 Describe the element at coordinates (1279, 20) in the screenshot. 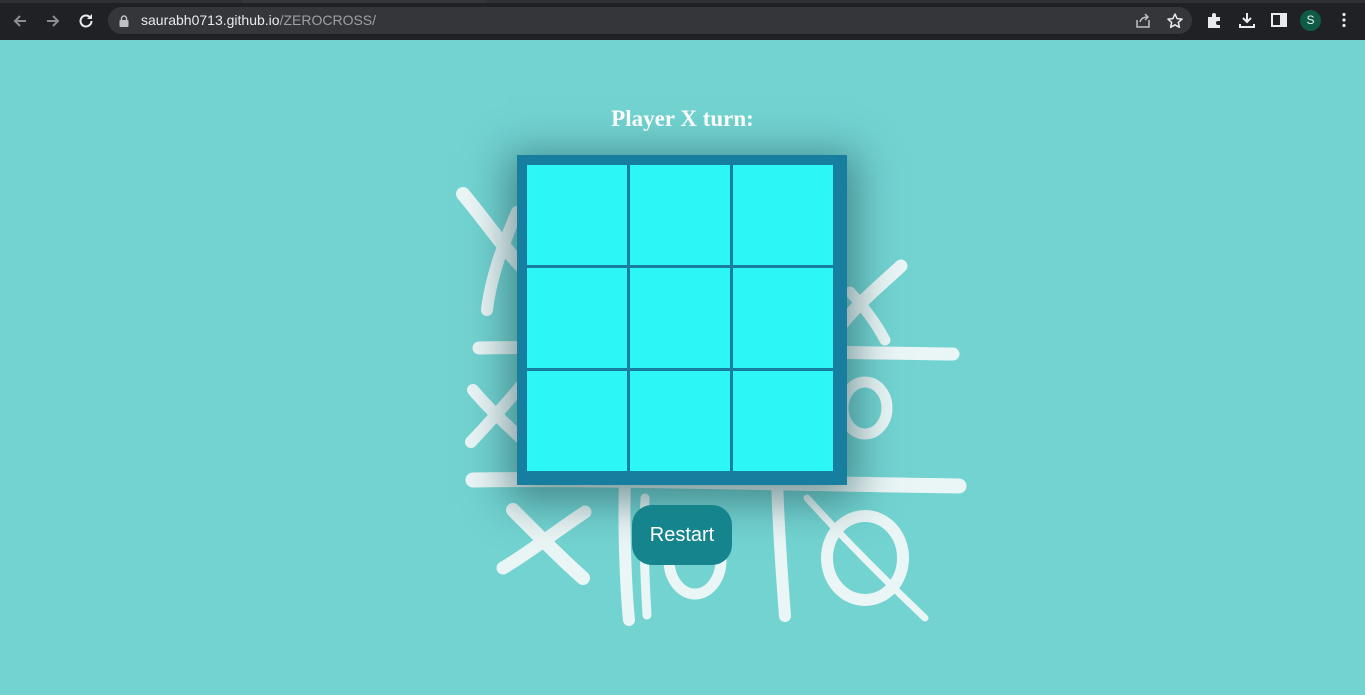

I see `side-panel-icon` at that location.